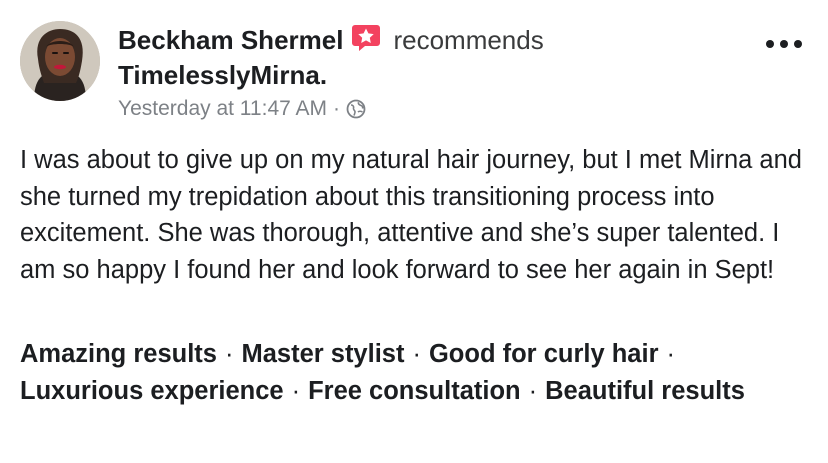  What do you see at coordinates (544, 354) in the screenshot?
I see `tag-good-for-curly-hair: Good for curly hair` at bounding box center [544, 354].